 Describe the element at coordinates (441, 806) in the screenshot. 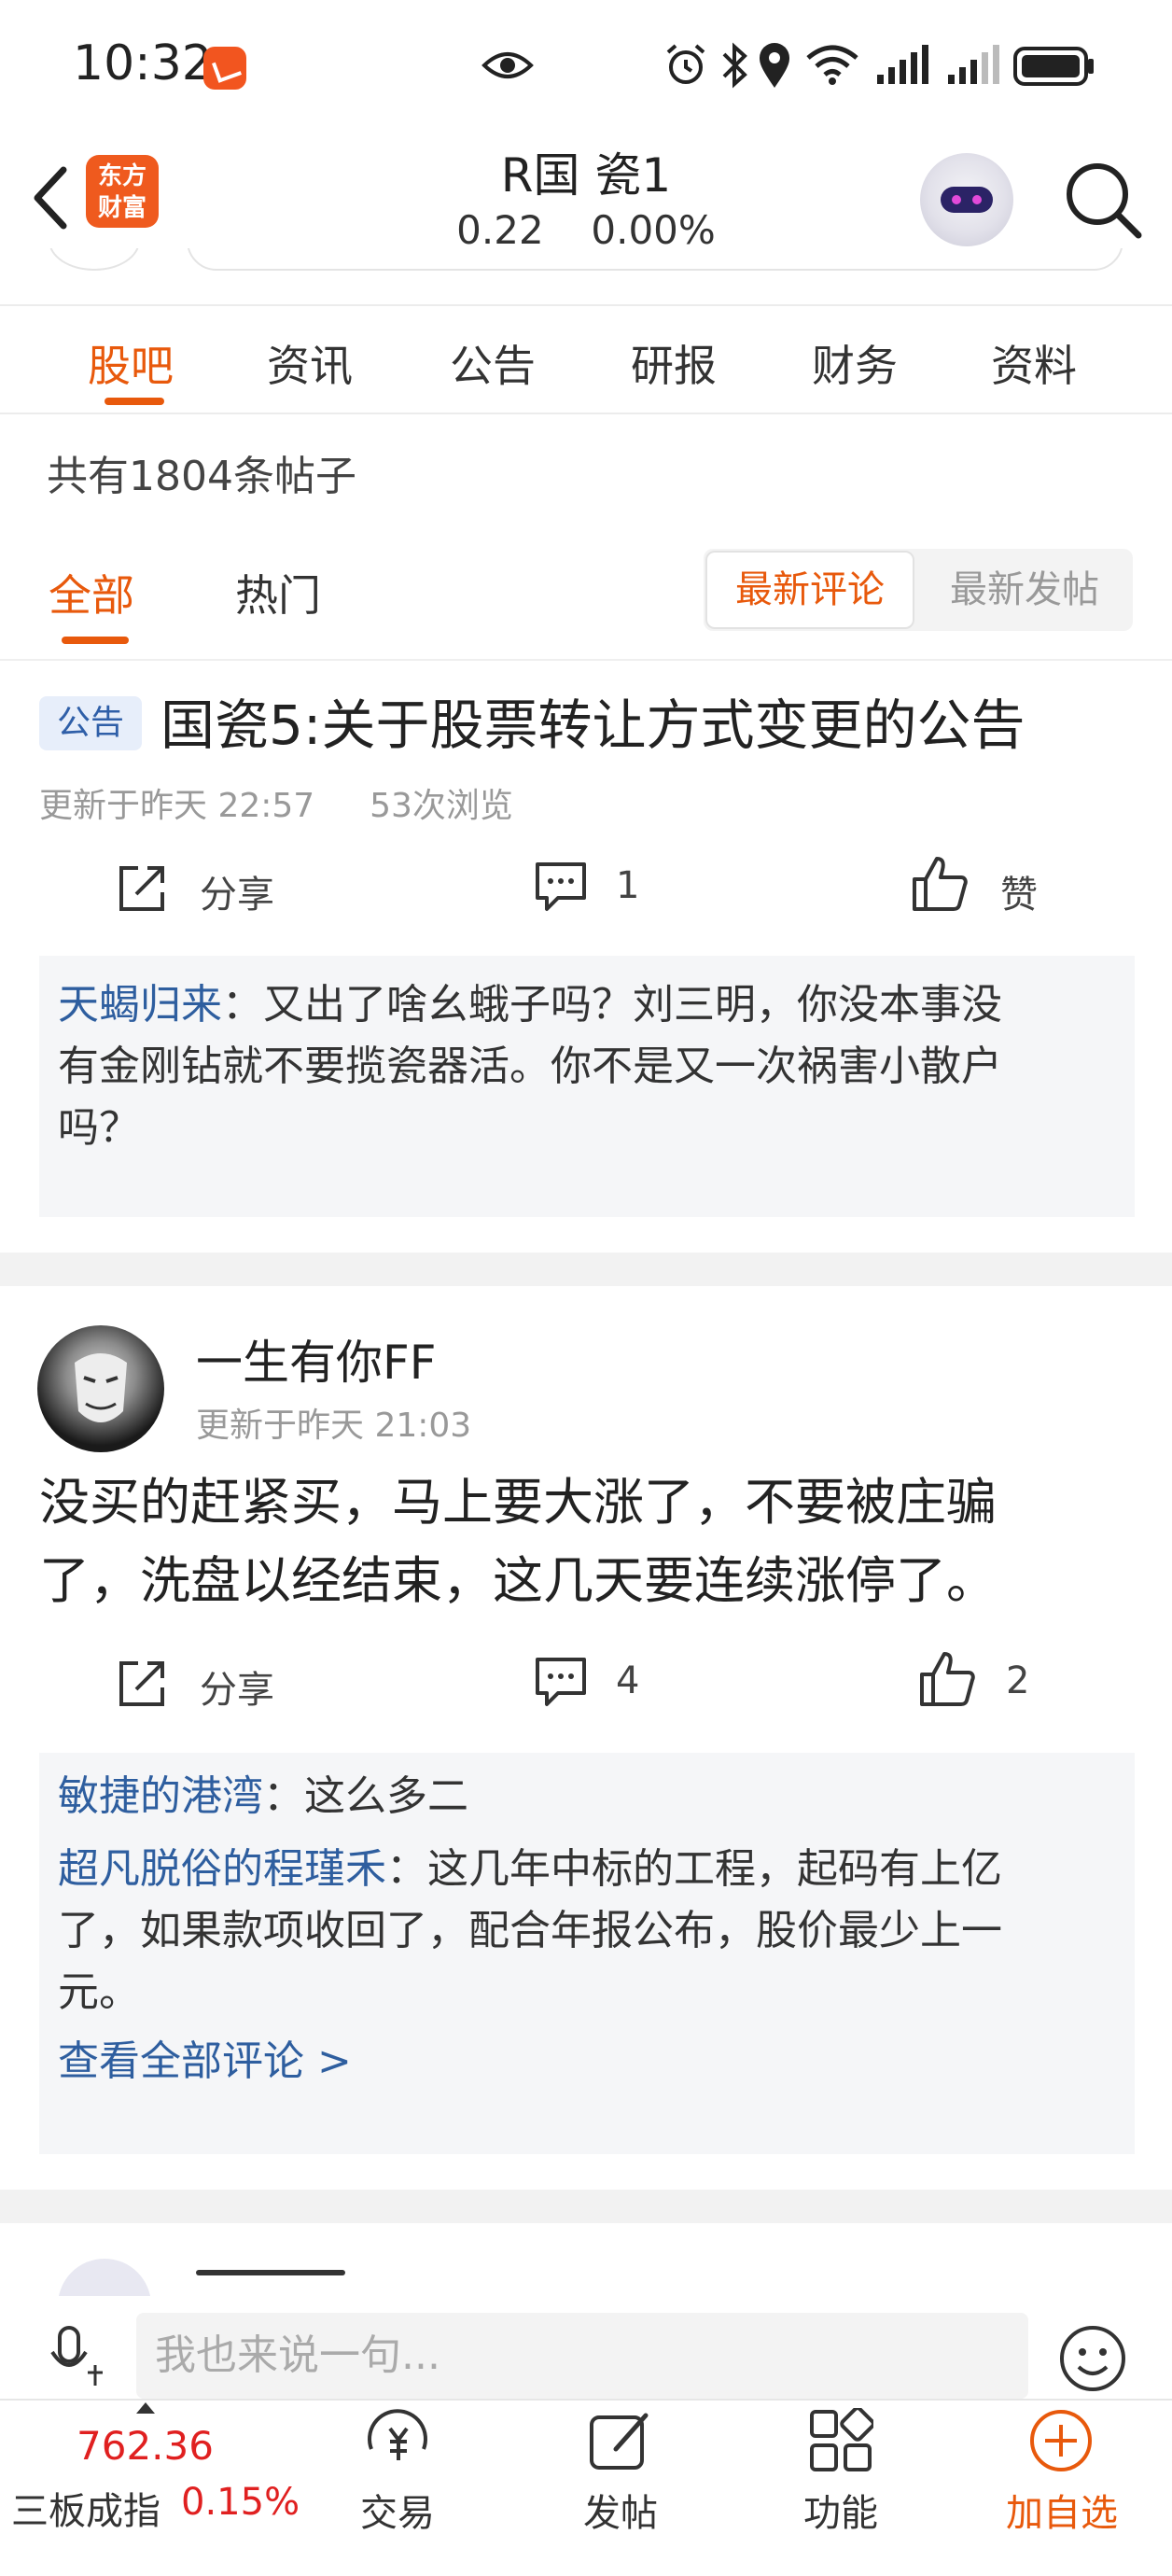

I see `post-views: 53次浏览` at that location.